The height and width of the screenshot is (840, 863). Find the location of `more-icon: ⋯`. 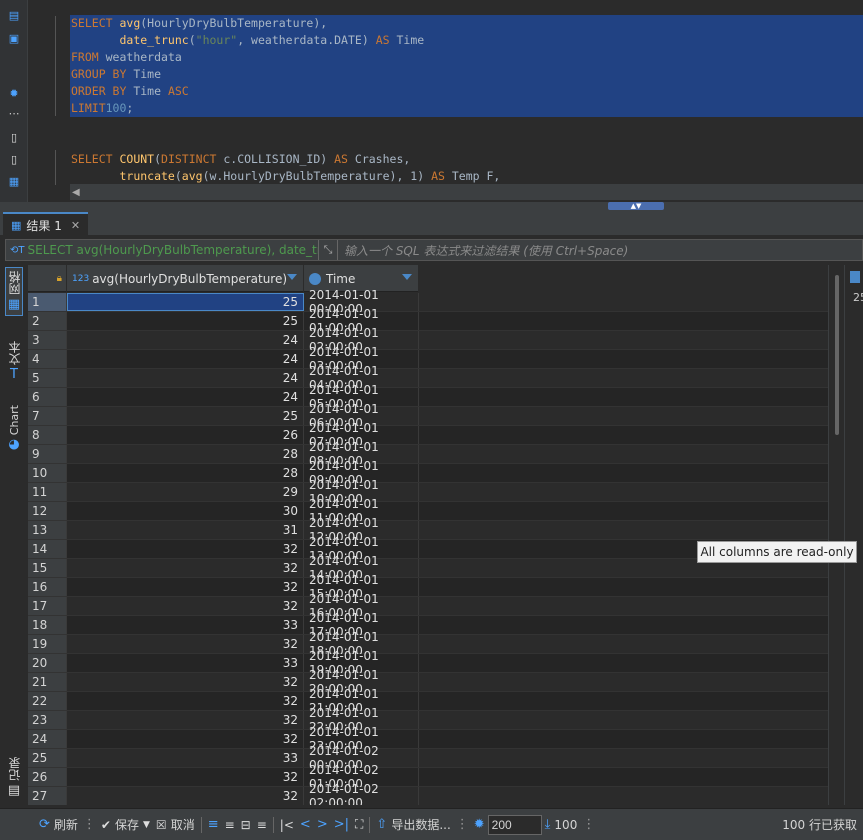

more-icon: ⋯ is located at coordinates (14, 113).